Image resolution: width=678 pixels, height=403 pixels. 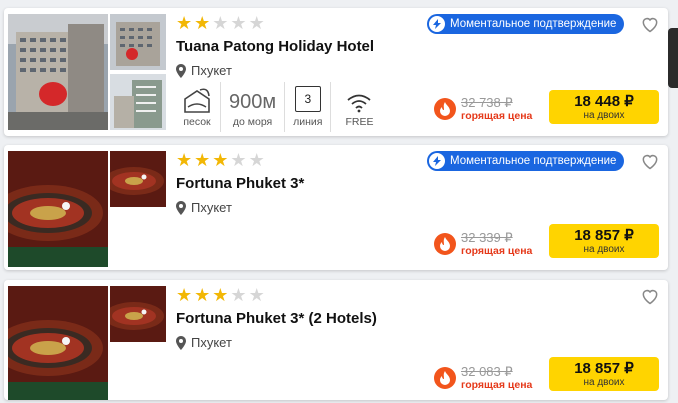 I want to click on amenity-distance: 900м до моря, so click(x=253, y=107).